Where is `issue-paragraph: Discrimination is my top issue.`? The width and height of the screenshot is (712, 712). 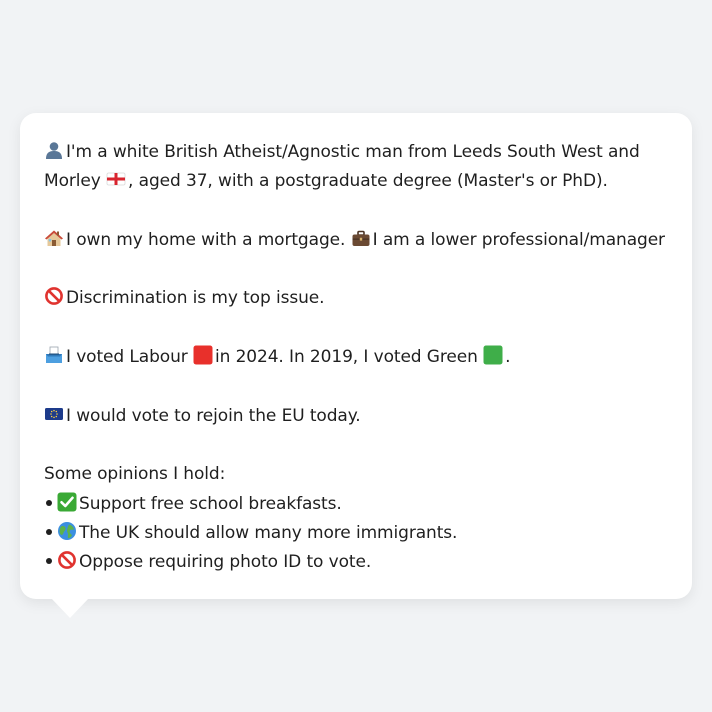 issue-paragraph: Discrimination is my top issue. is located at coordinates (356, 298).